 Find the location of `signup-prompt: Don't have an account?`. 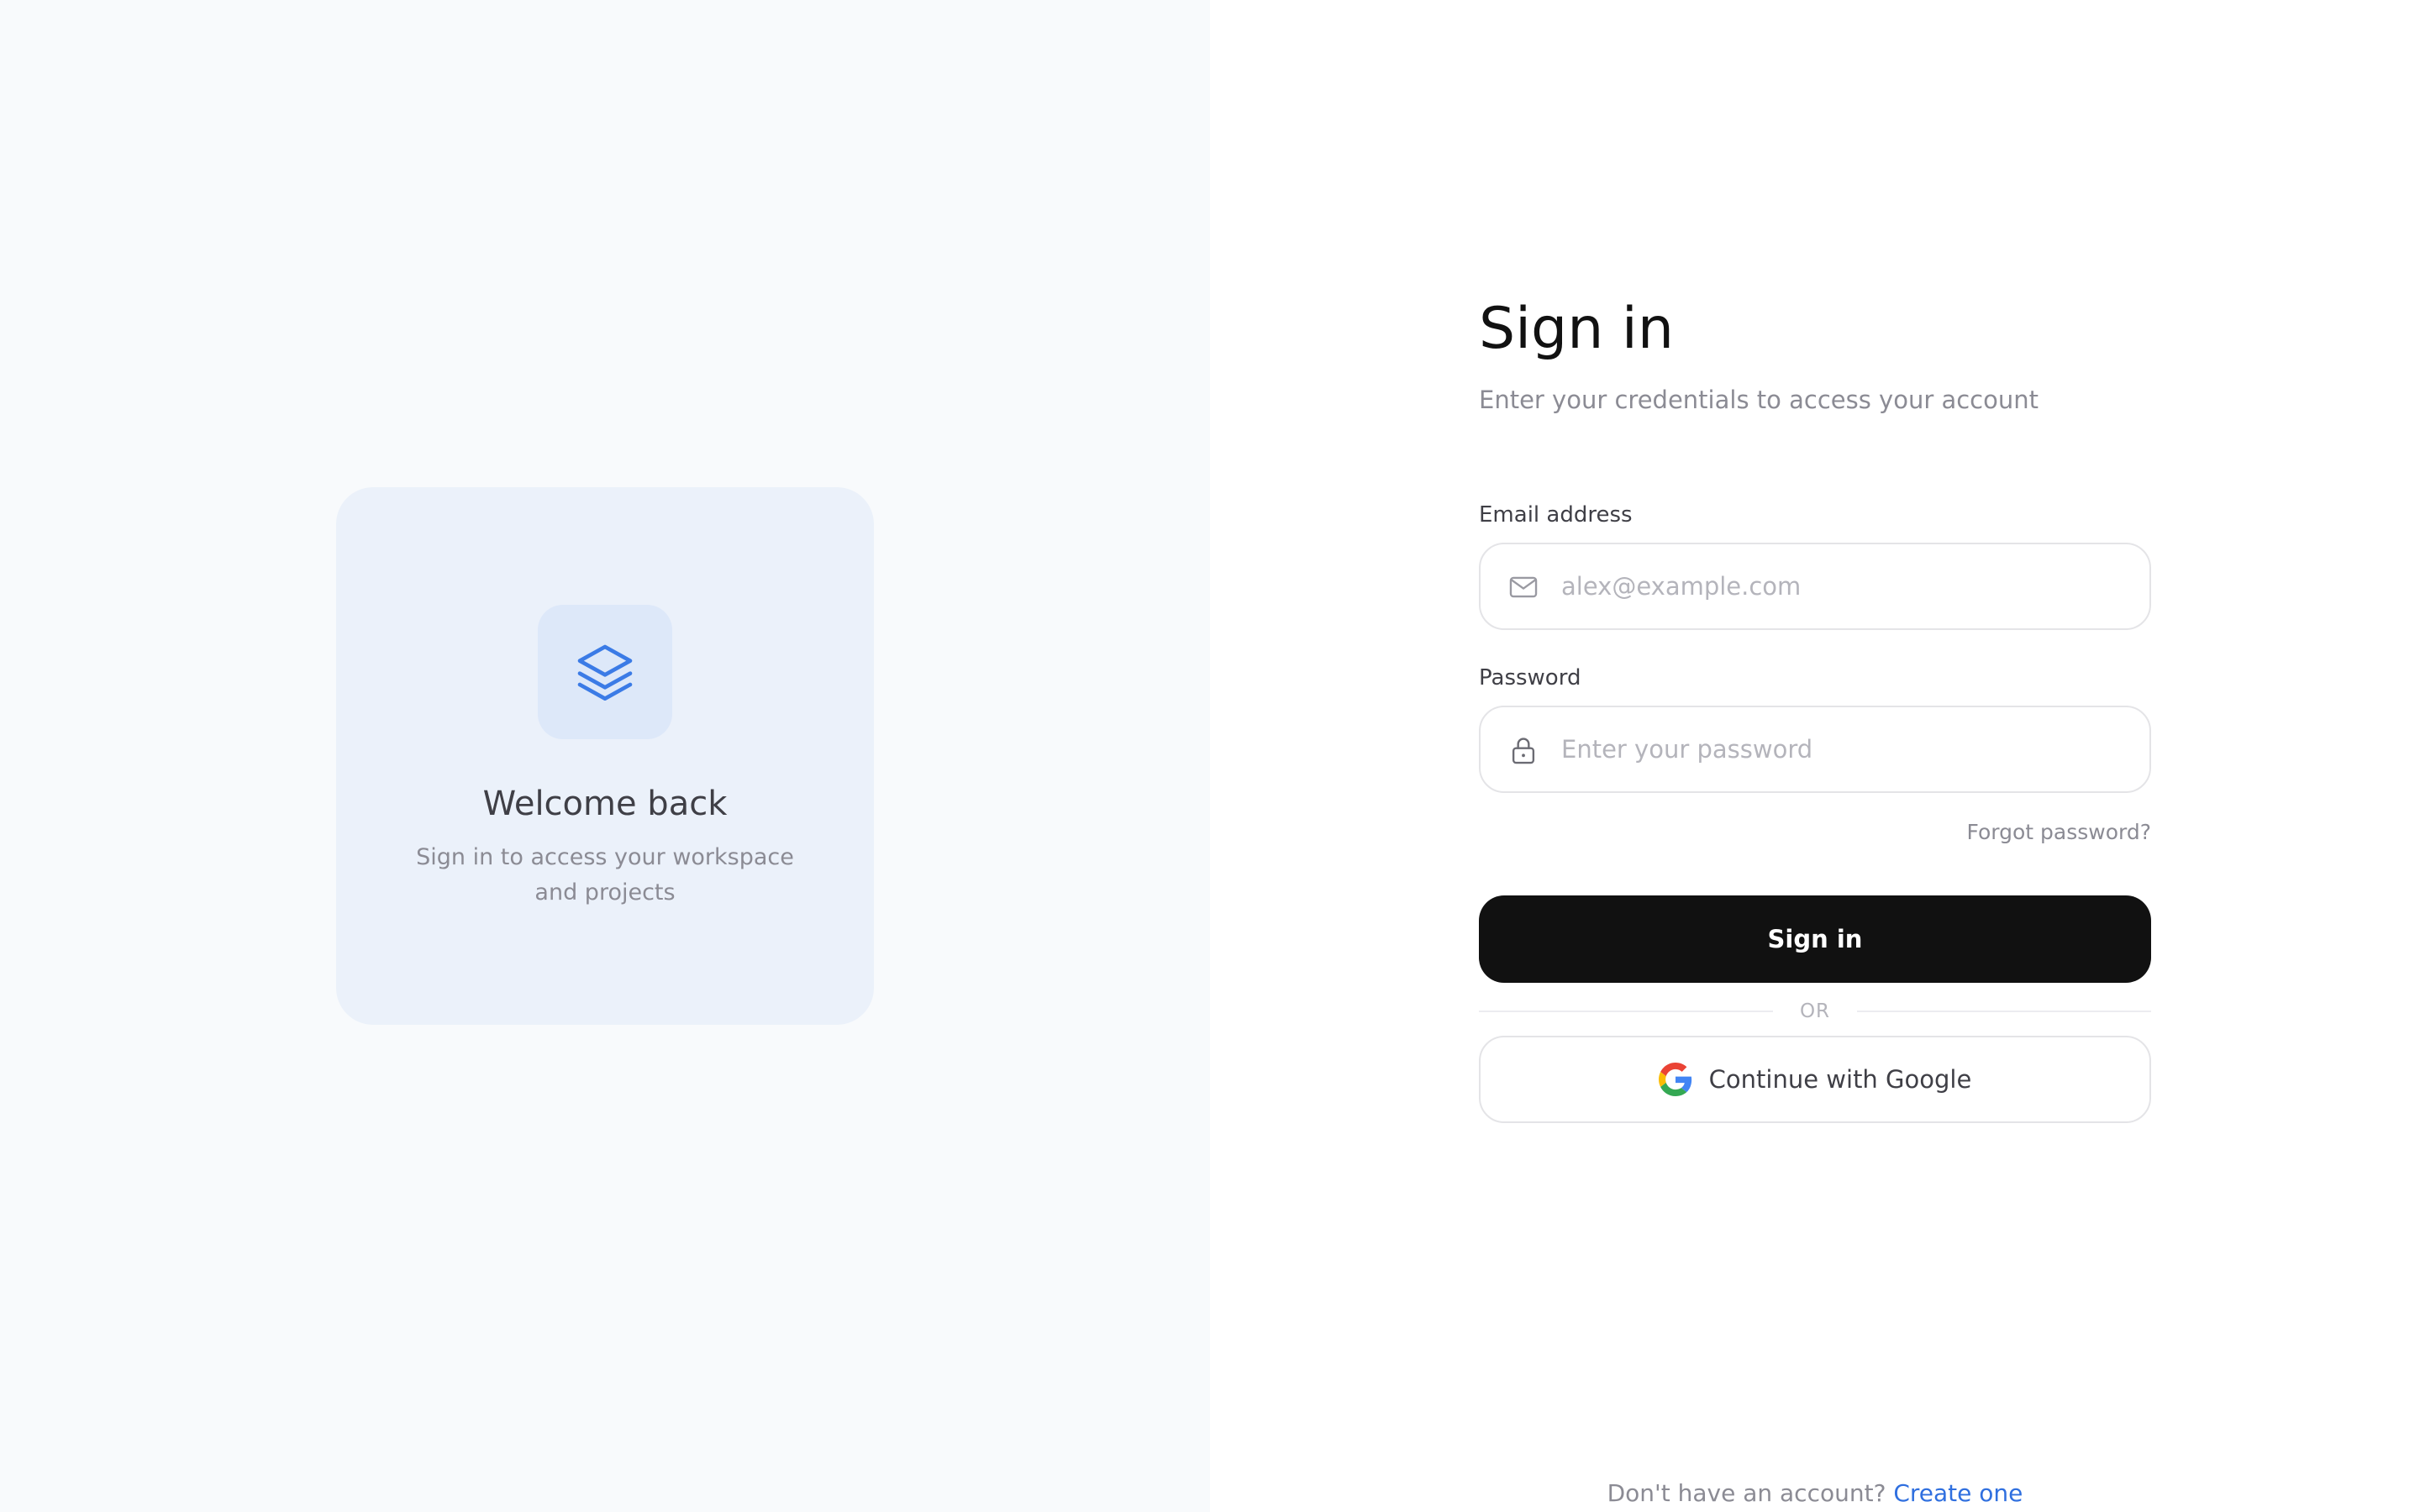

signup-prompt: Don't have an account? is located at coordinates (1746, 1493).